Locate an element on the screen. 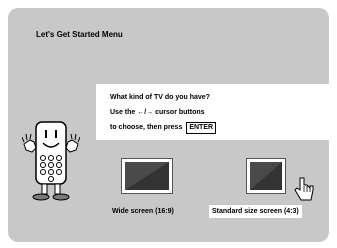 The height and width of the screenshot is (248, 337). standard-screen-tv-icon is located at coordinates (266, 176).